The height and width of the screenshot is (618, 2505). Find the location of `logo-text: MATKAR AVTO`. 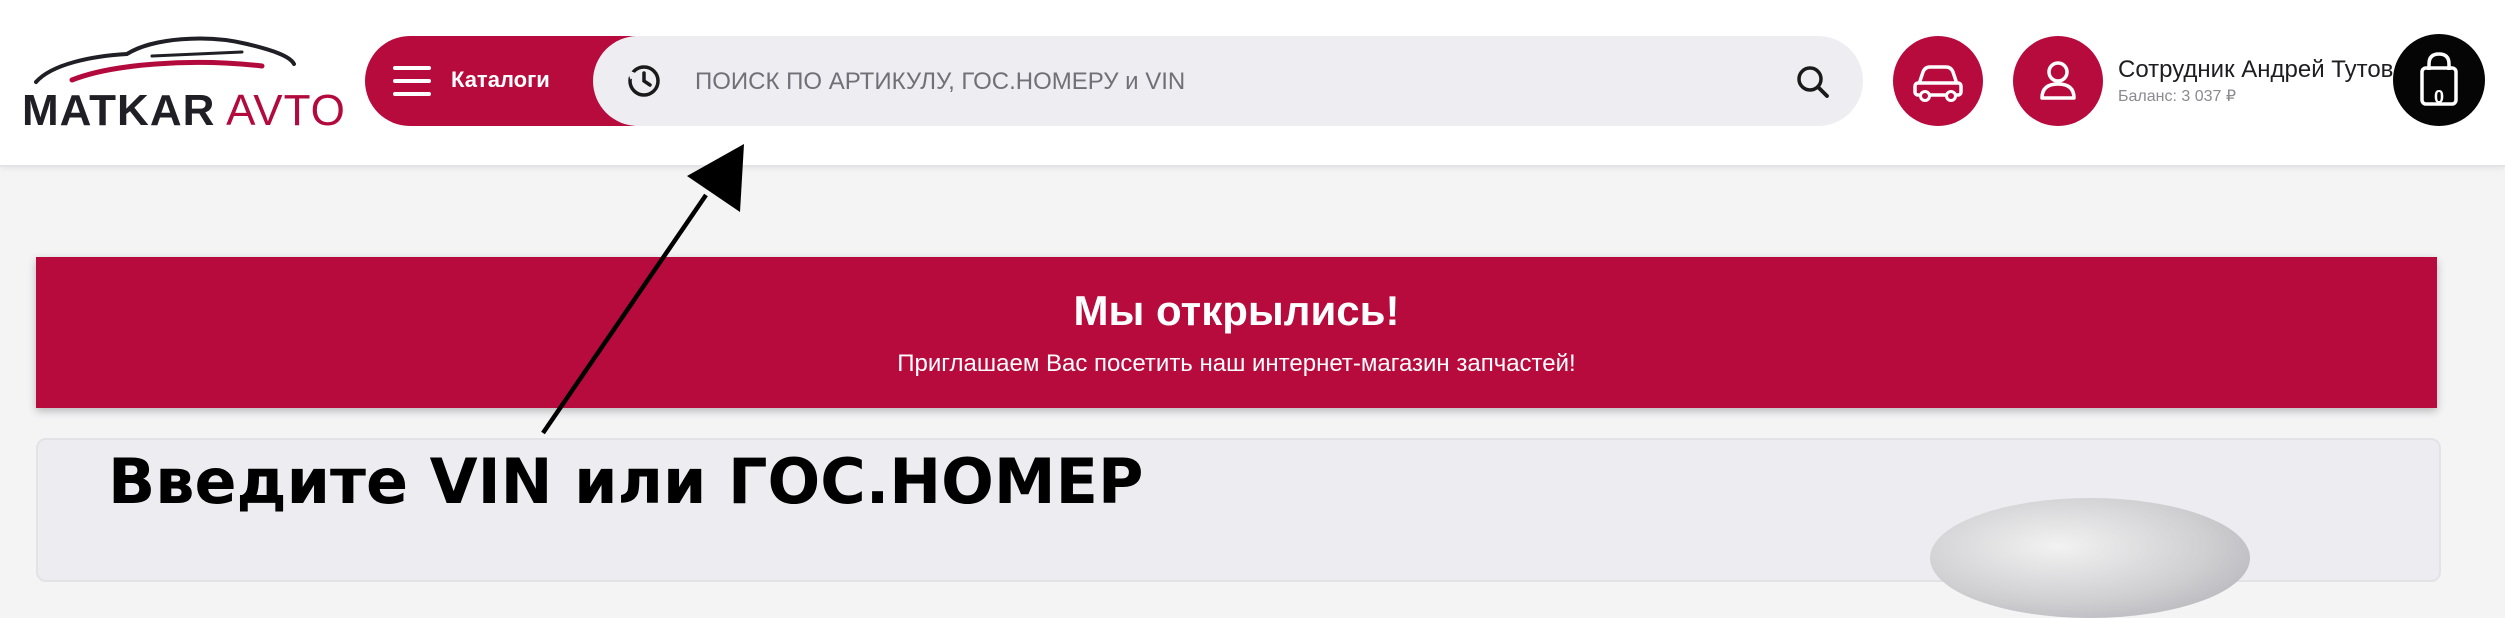

logo-text: MATKAR AVTO is located at coordinates (184, 111).